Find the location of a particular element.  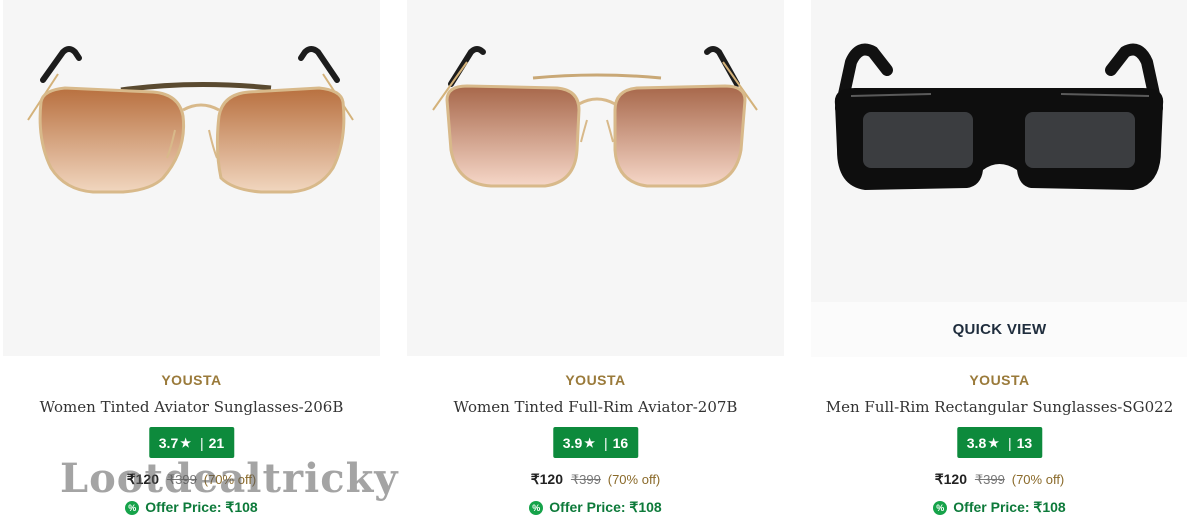

rating-value: 3.7 is located at coordinates (168, 442).